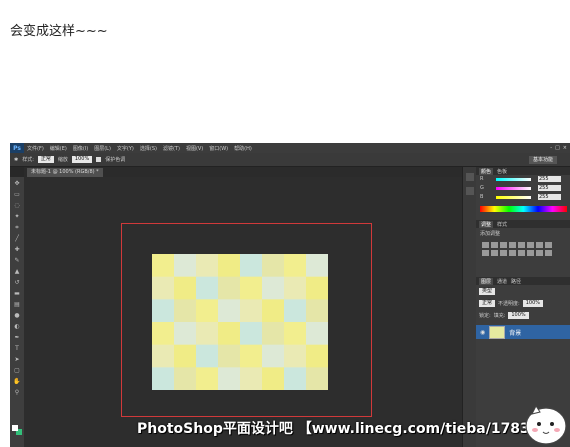  I want to click on panel-dock, so click(469, 307).